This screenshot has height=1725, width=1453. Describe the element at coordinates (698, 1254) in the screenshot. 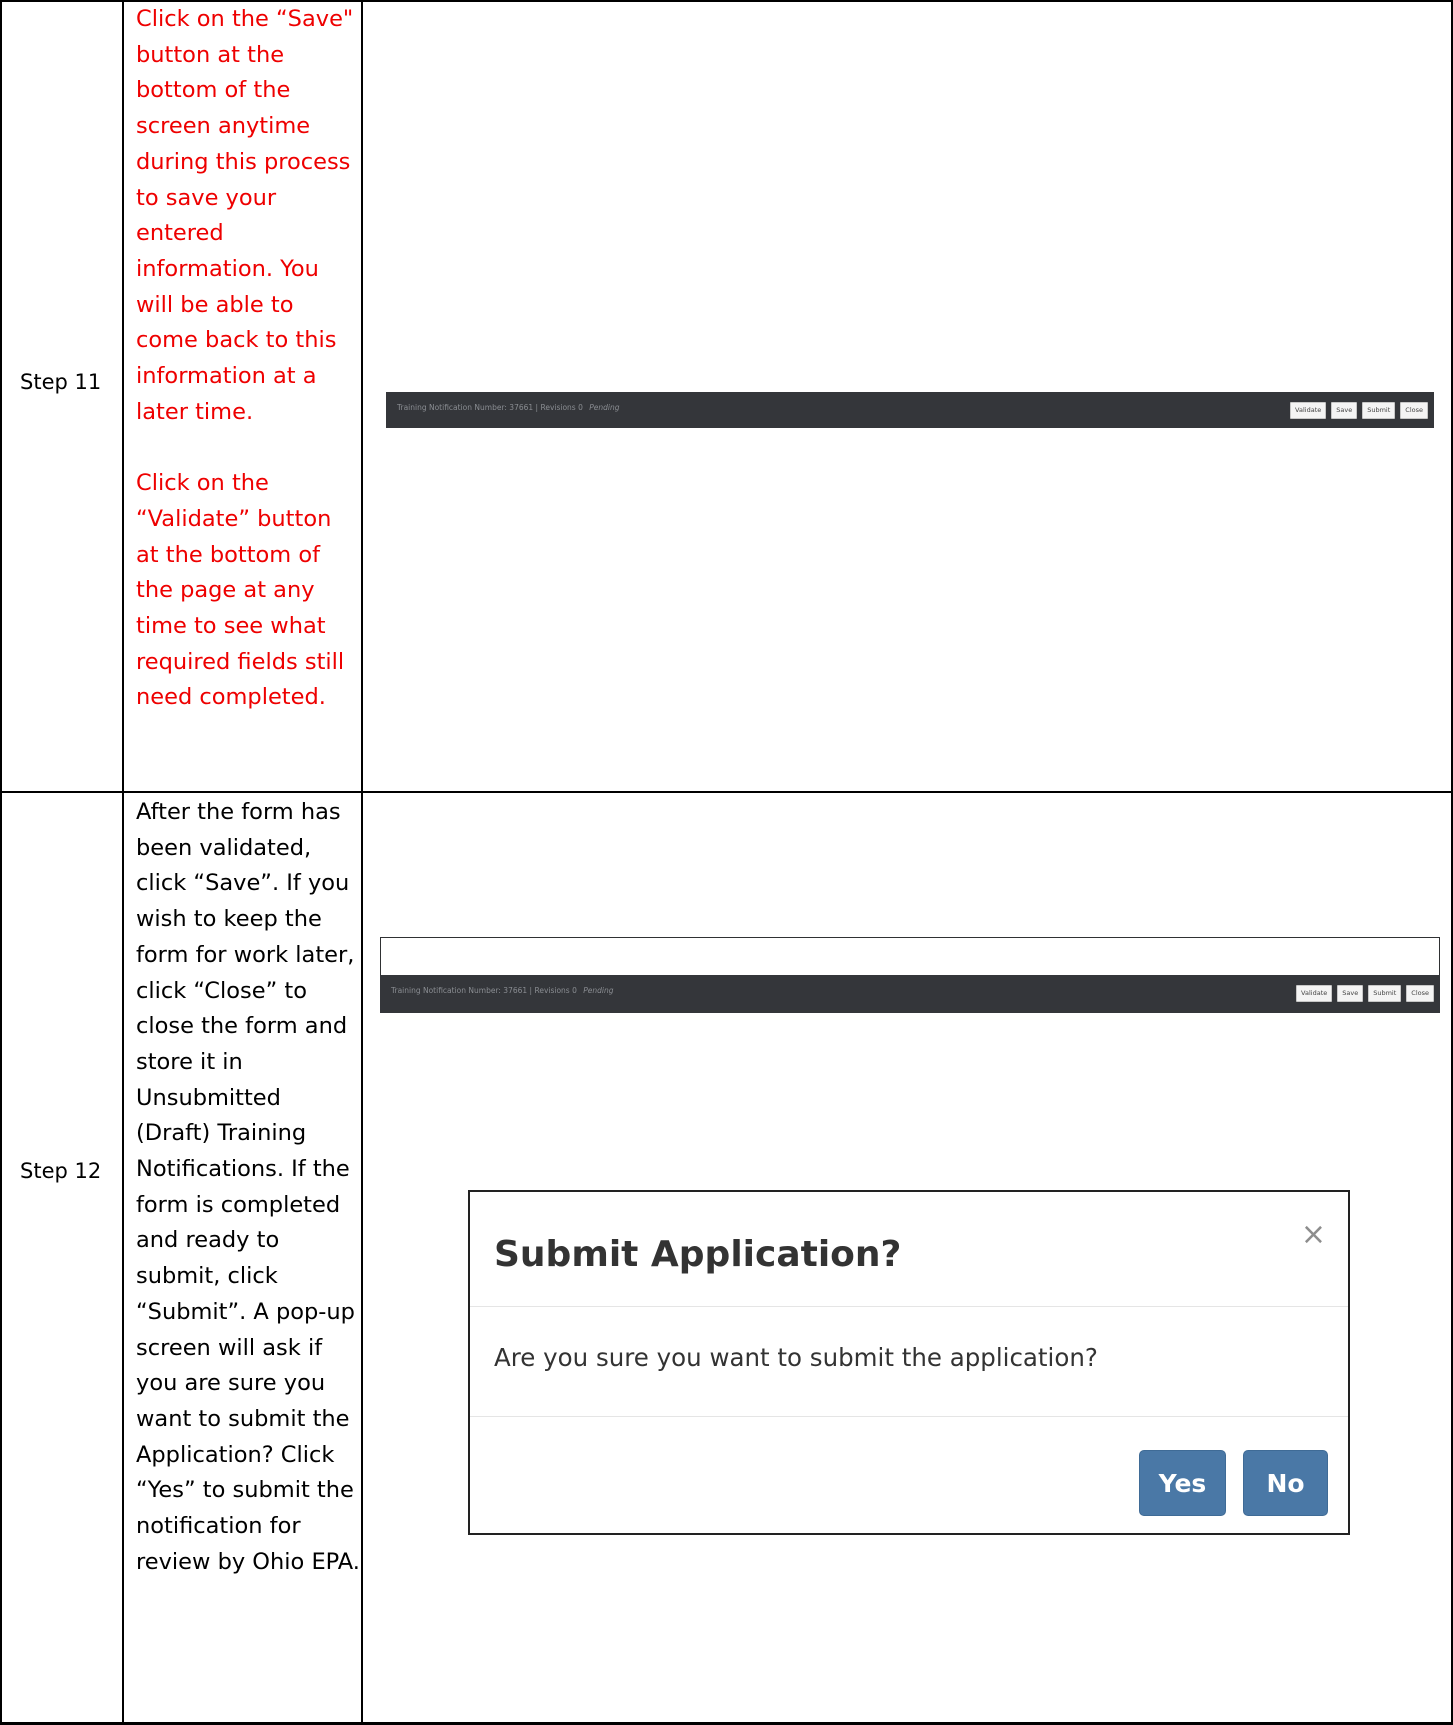

I see `modal-title: Submit Application?` at that location.